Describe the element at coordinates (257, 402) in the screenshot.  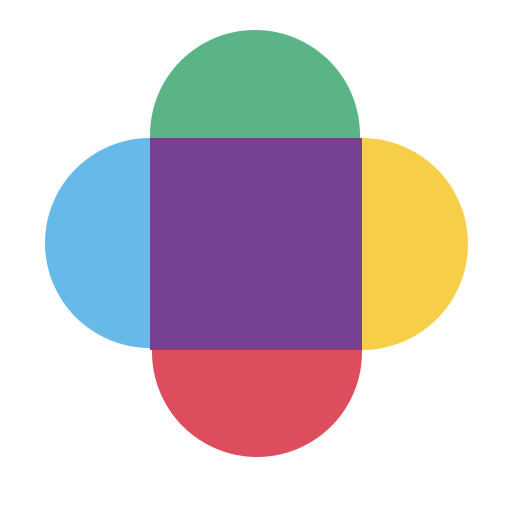
I see `bottom-petal` at that location.